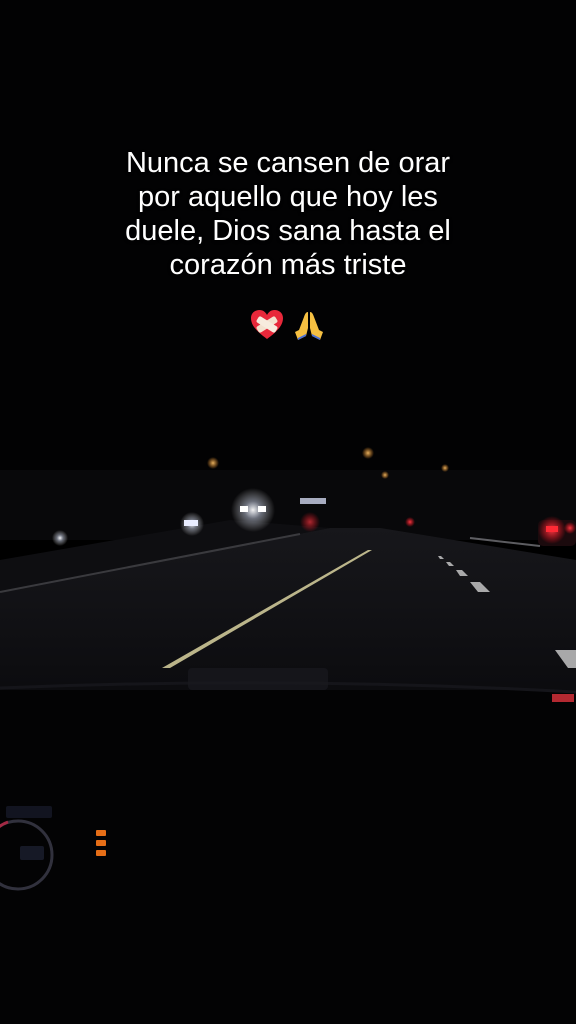  What do you see at coordinates (410, 522) in the screenshot?
I see `tail-light-far` at bounding box center [410, 522].